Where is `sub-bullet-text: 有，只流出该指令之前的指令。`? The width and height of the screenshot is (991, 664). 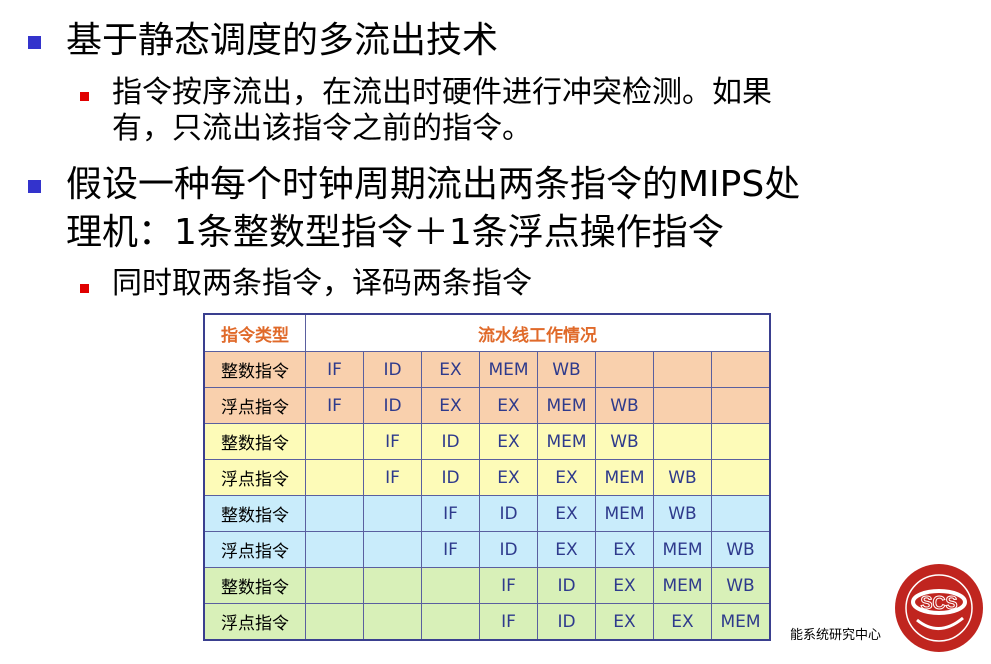
sub-bullet-text: 有，只流出该指令之前的指令。 is located at coordinates (322, 128).